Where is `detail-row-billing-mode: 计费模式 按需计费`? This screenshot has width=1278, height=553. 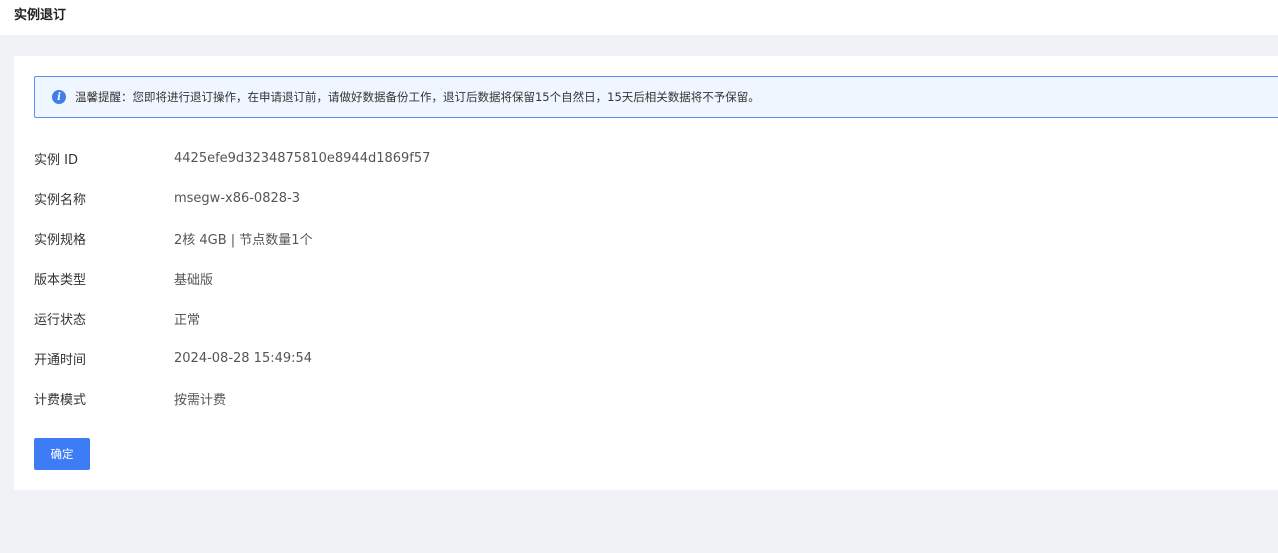
detail-row-billing-mode: 计费模式 按需计费 is located at coordinates (130, 398).